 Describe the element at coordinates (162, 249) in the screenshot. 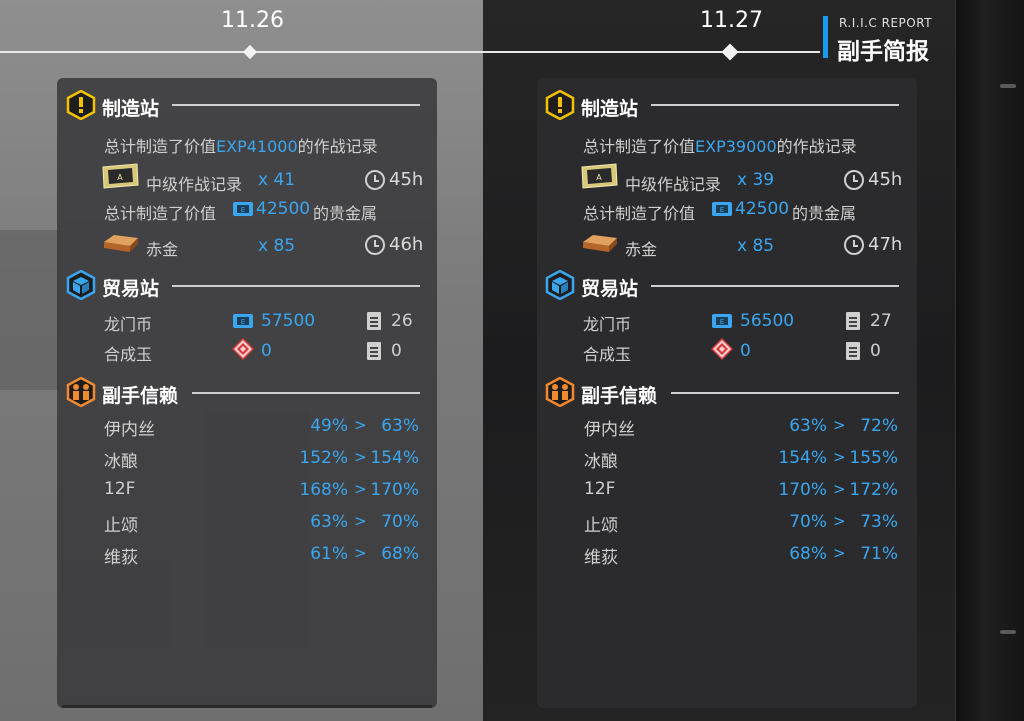

I see `gold-name: 赤金` at that location.